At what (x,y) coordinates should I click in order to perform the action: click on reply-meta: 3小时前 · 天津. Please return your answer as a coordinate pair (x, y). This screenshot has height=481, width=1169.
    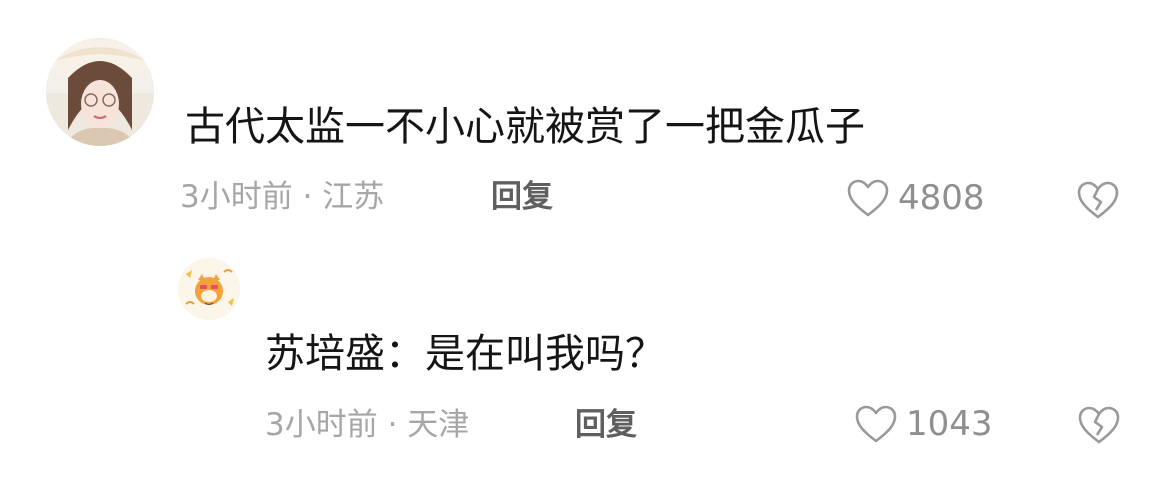
    Looking at the image, I should click on (367, 425).